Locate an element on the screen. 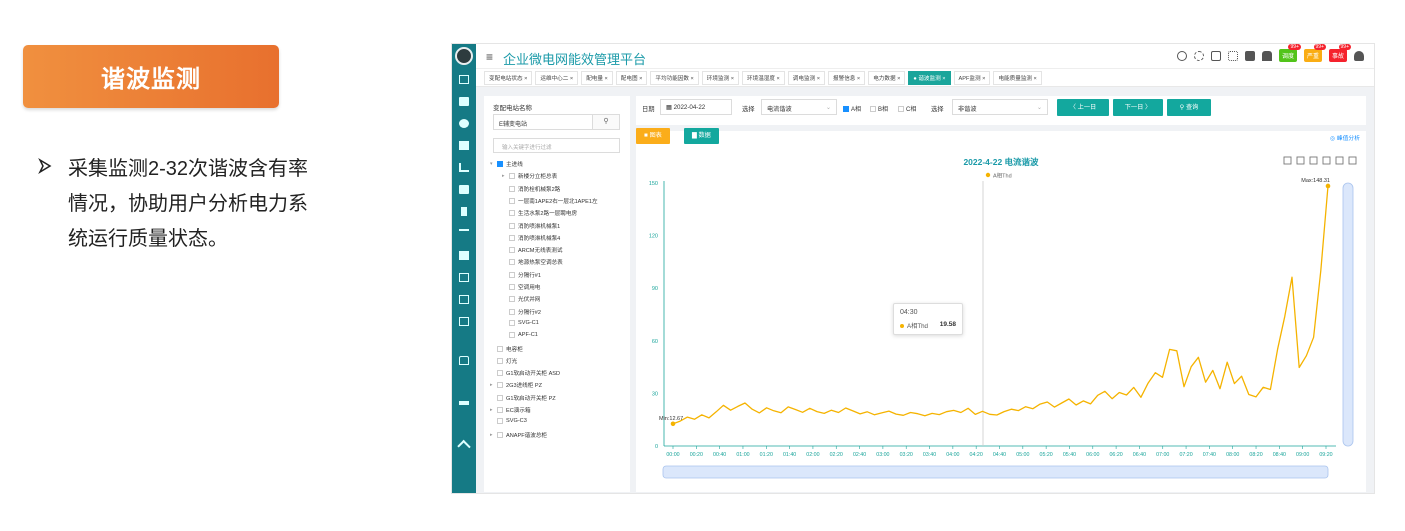  tab-item: ● 谐波监测 × is located at coordinates (929, 77).